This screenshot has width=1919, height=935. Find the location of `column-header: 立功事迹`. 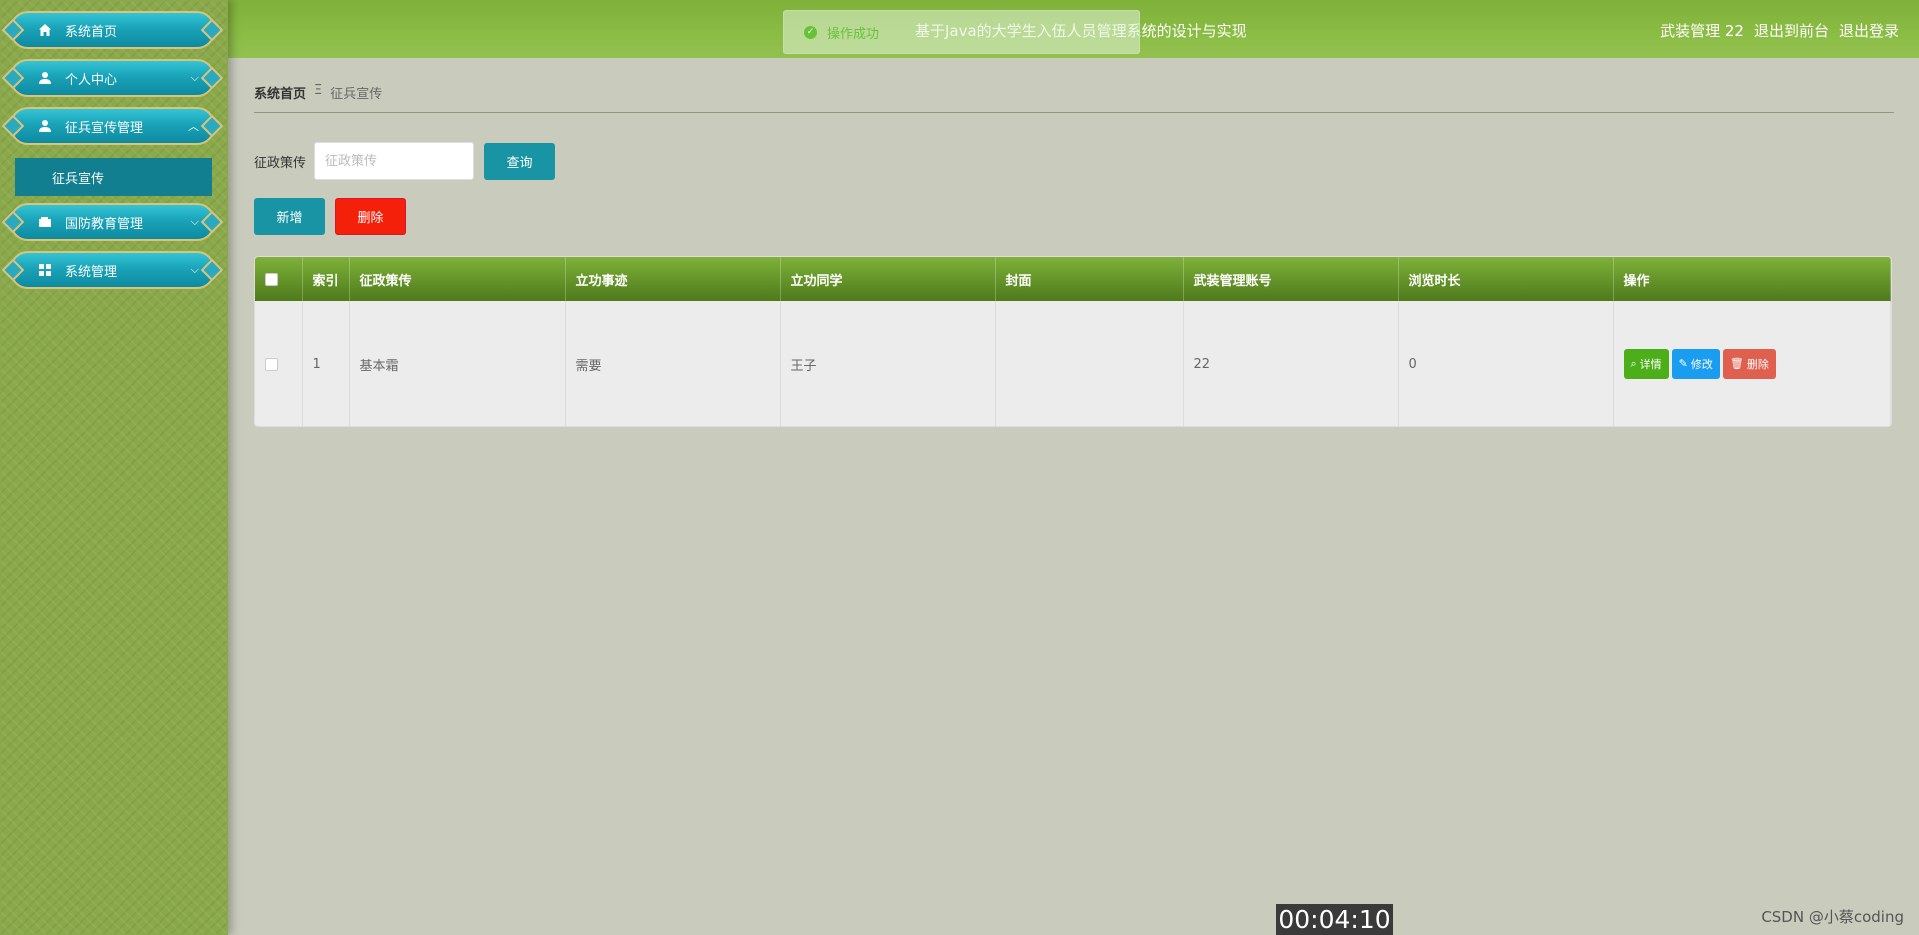

column-header: 立功事迹 is located at coordinates (673, 279).